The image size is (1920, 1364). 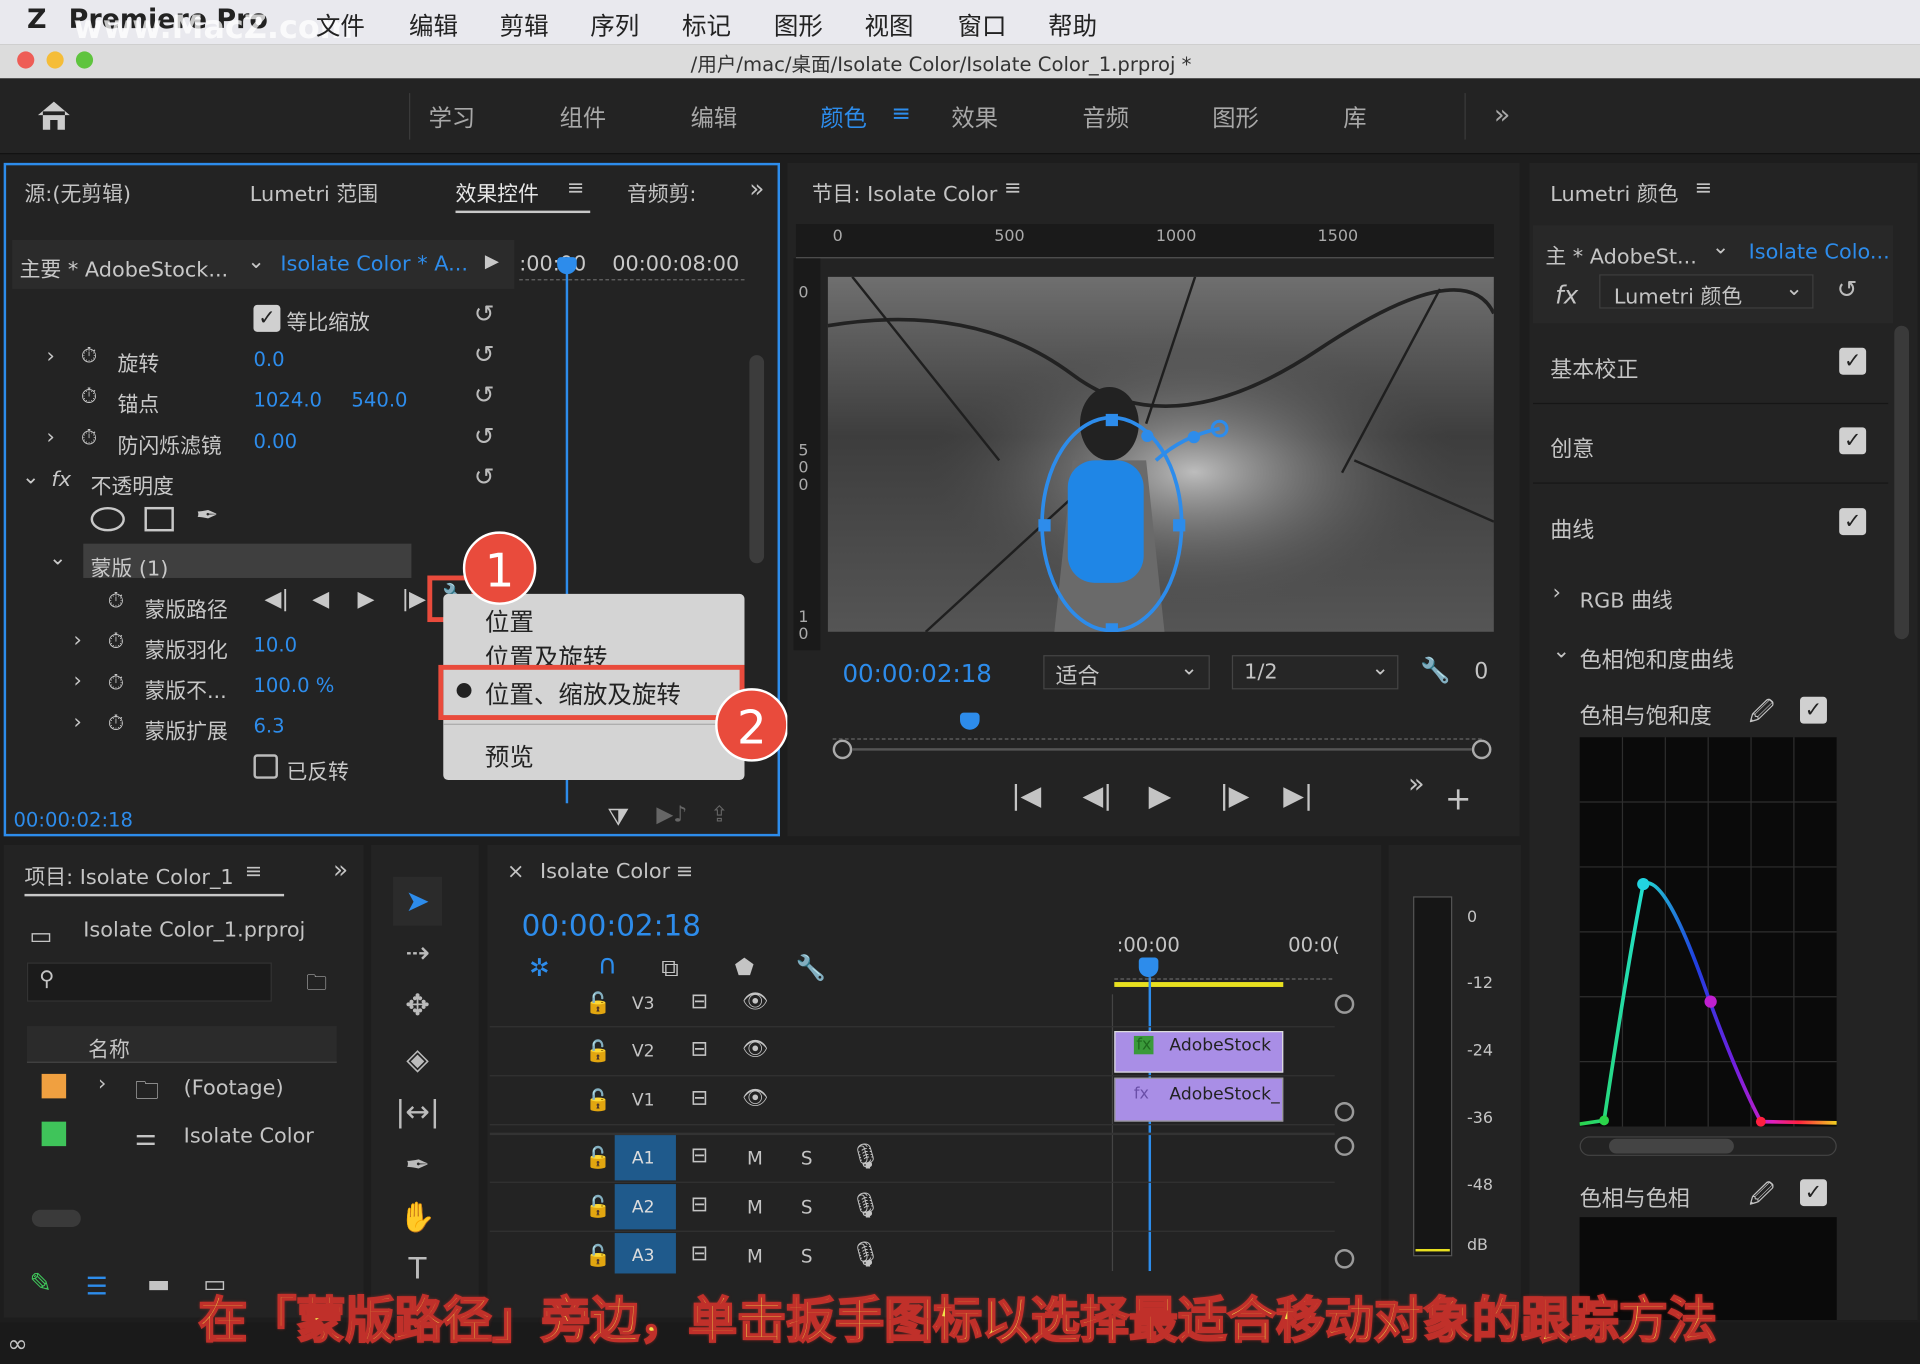 What do you see at coordinates (40, 1284) in the screenshot?
I see `pencil-icon: ✎` at bounding box center [40, 1284].